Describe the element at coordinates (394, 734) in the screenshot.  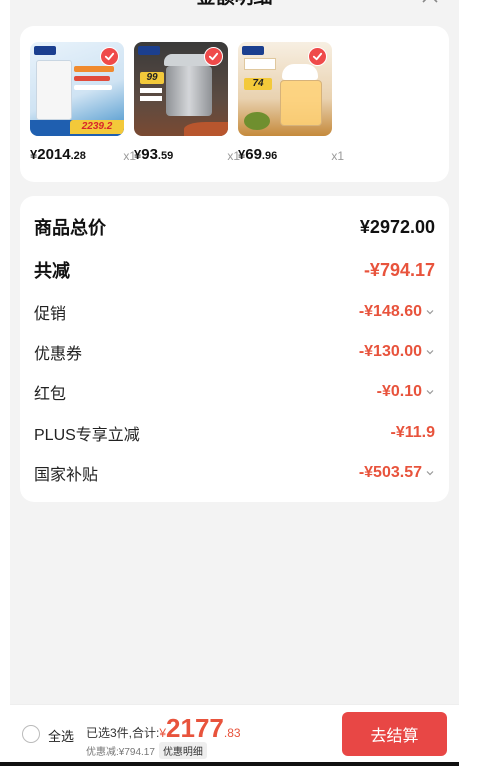
I see `checkout-button: 去结算` at that location.